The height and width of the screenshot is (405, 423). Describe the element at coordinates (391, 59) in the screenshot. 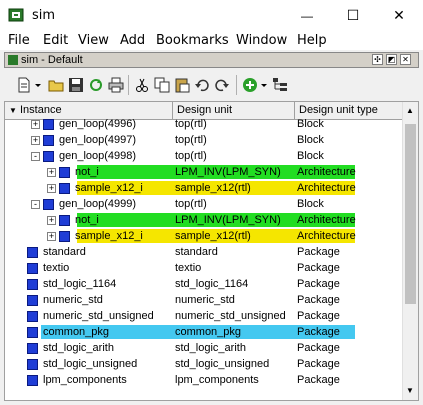

I see `subwindow-restore-icon: ◩` at that location.